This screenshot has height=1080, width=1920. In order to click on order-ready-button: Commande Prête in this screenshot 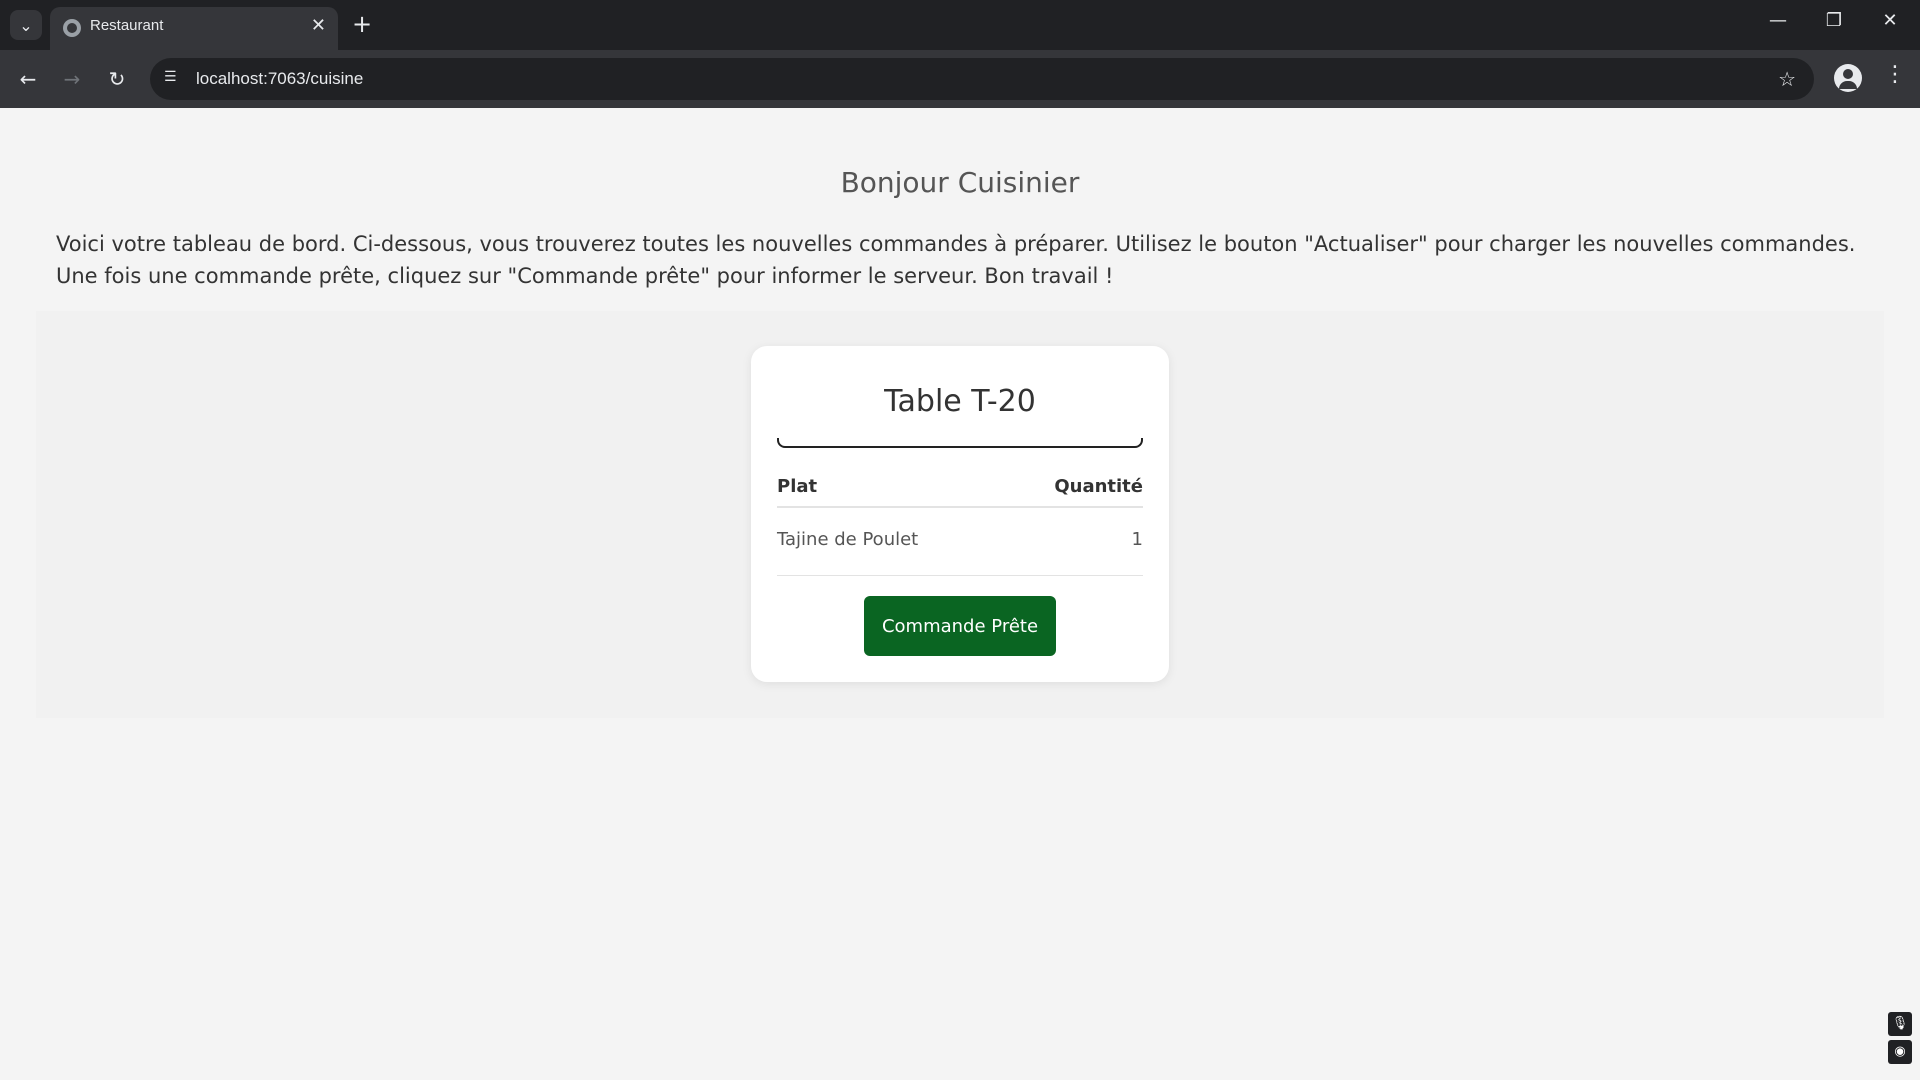, I will do `click(960, 626)`.